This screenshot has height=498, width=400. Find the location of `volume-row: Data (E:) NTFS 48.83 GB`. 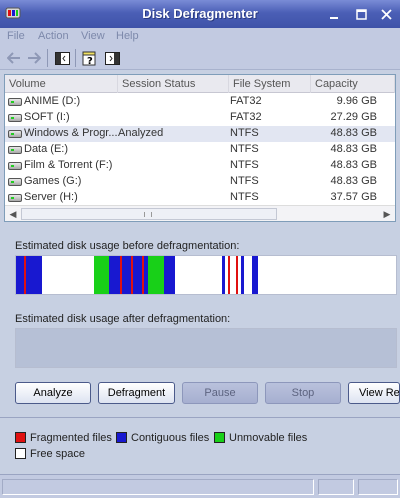

volume-row: Data (E:) NTFS 48.83 GB is located at coordinates (200, 150).